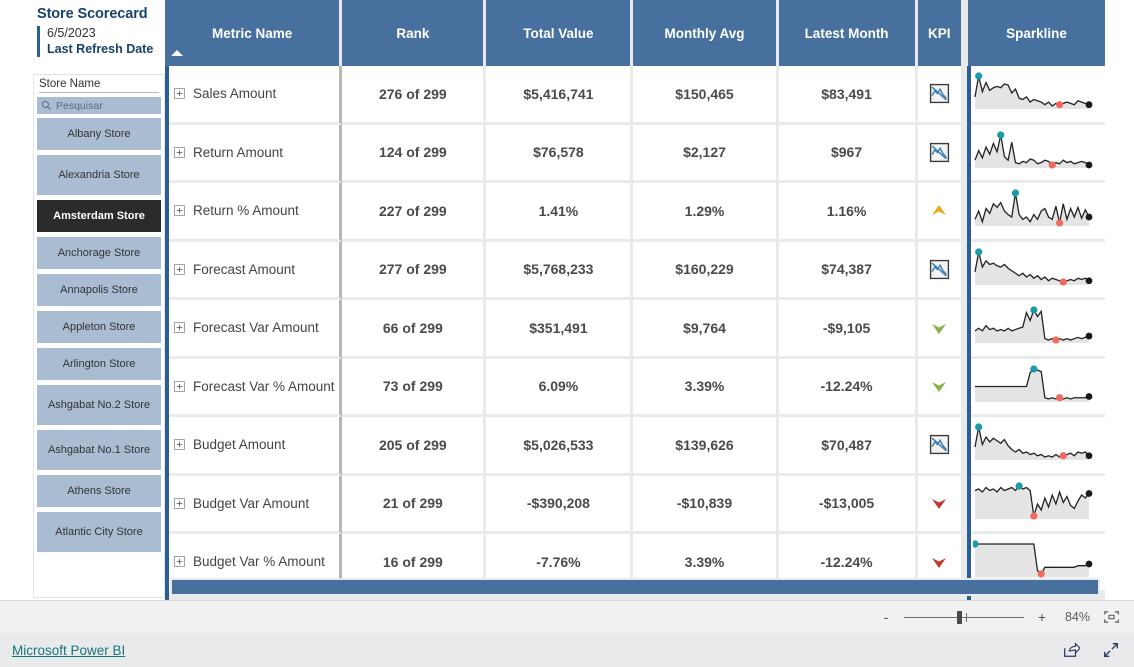 Image resolution: width=1134 pixels, height=667 pixels. I want to click on table-row: Return Amount 124 of 299 $76,578 $2,127 $967, so click(635, 153).